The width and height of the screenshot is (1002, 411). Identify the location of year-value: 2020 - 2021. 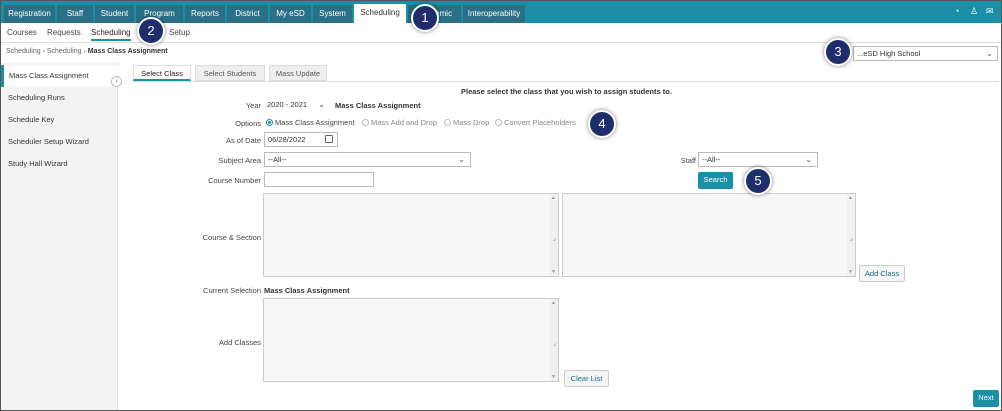
(287, 104).